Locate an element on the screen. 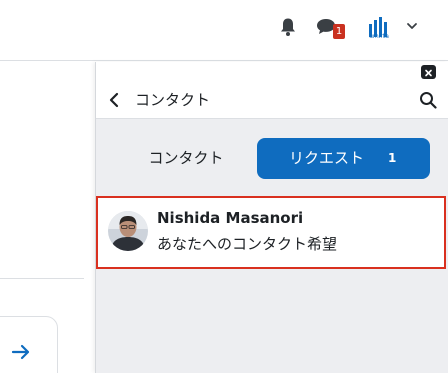 The height and width of the screenshot is (373, 448). chevron-left-icon is located at coordinates (114, 100).